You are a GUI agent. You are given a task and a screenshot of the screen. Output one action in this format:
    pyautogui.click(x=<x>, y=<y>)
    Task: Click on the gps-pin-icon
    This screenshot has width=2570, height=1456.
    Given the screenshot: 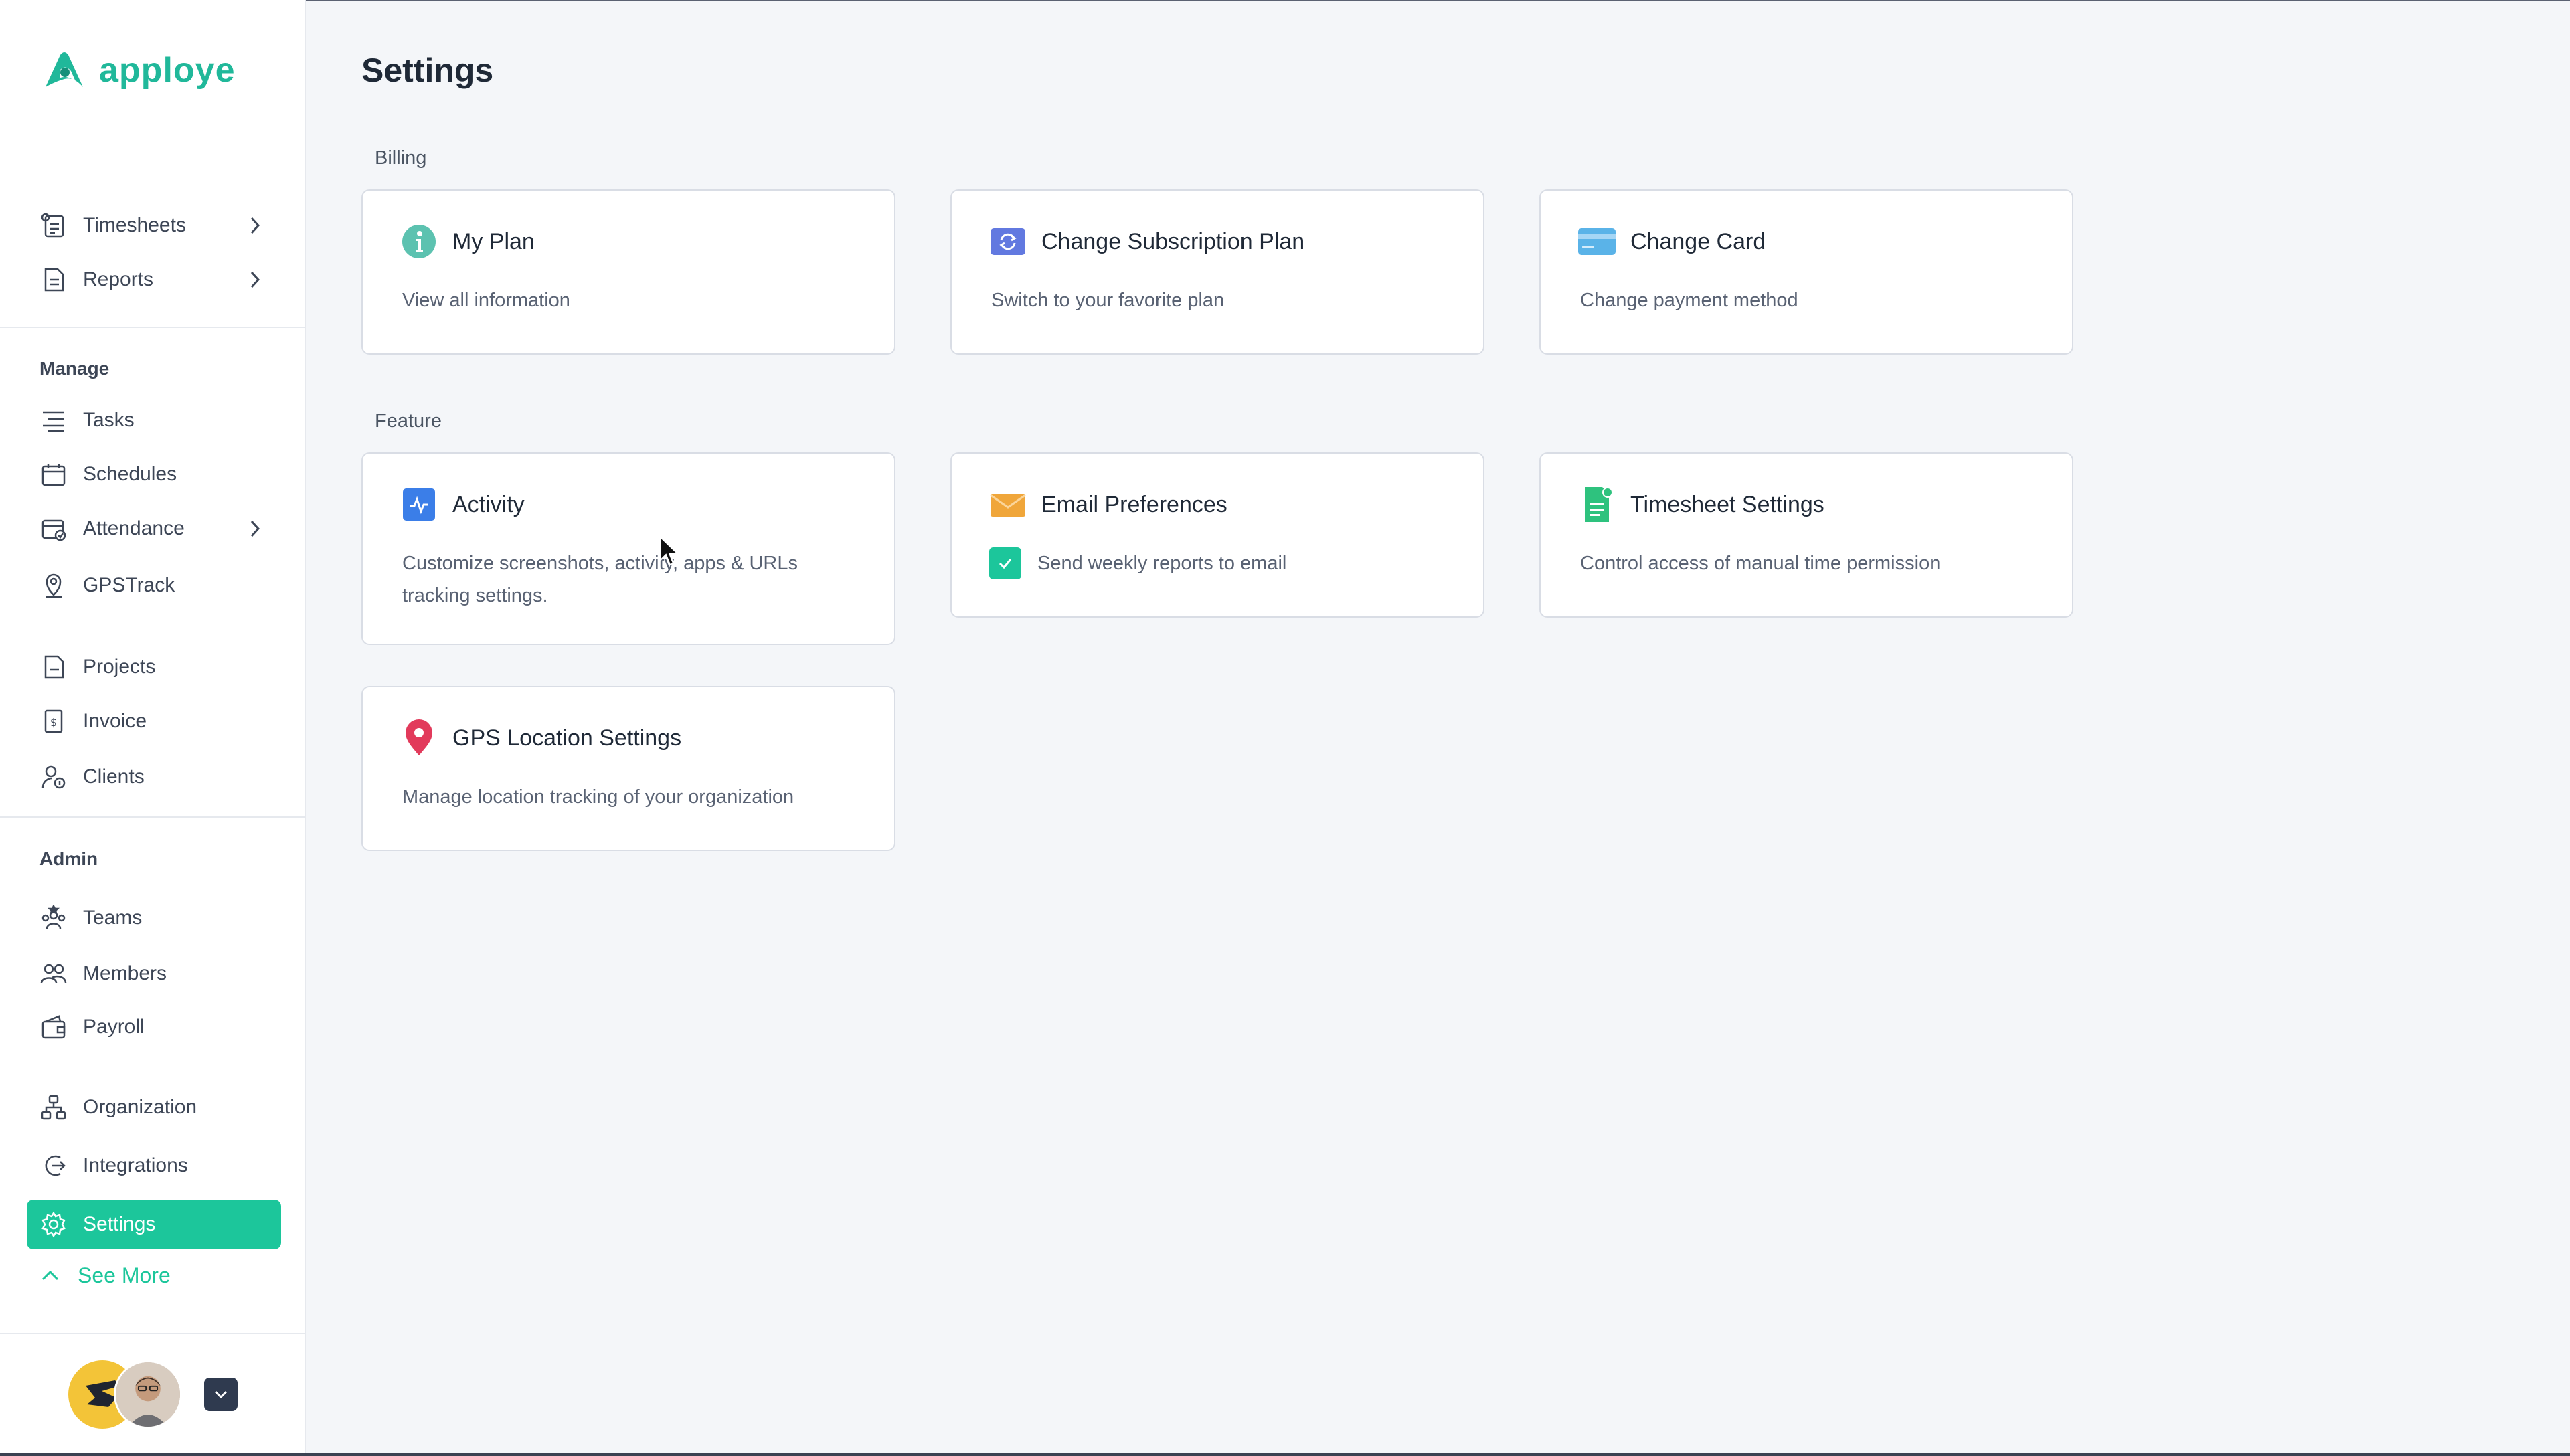 What is the action you would take?
    pyautogui.click(x=53, y=585)
    